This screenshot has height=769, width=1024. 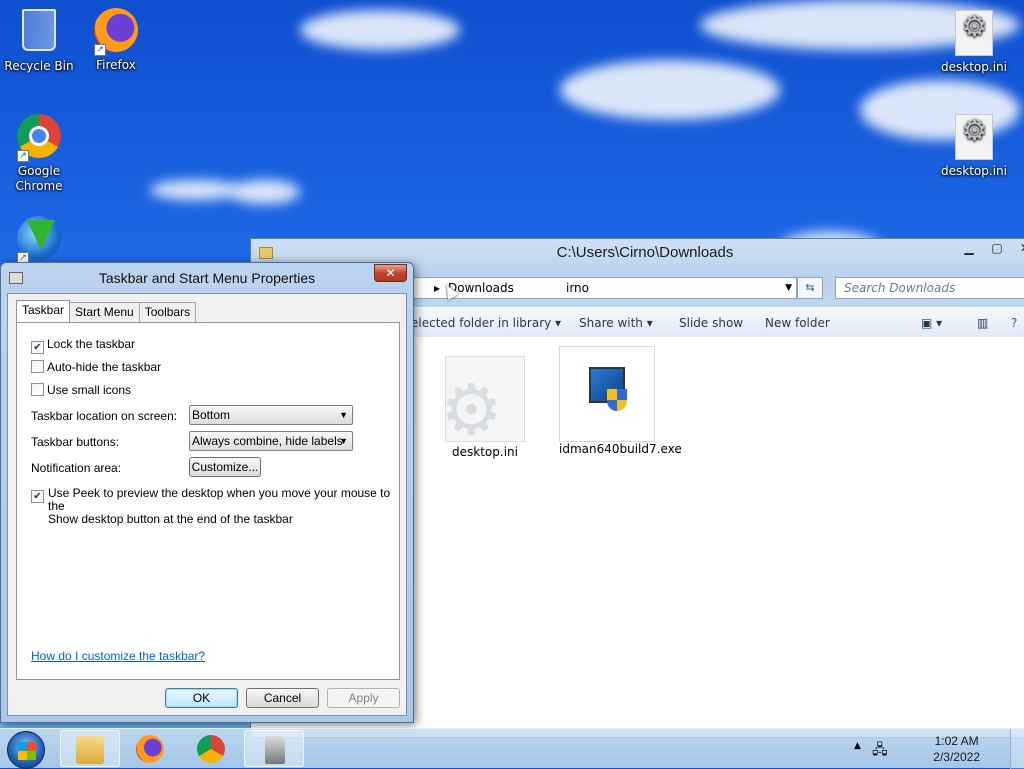 What do you see at coordinates (512, 748) in the screenshot?
I see `taskbar: ▲ 🖧 1:02 AM 2/3/2022` at bounding box center [512, 748].